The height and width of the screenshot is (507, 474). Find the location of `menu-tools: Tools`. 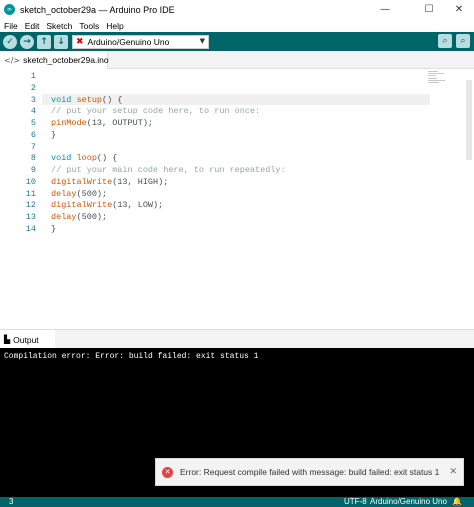

menu-tools: Tools is located at coordinates (89, 26).